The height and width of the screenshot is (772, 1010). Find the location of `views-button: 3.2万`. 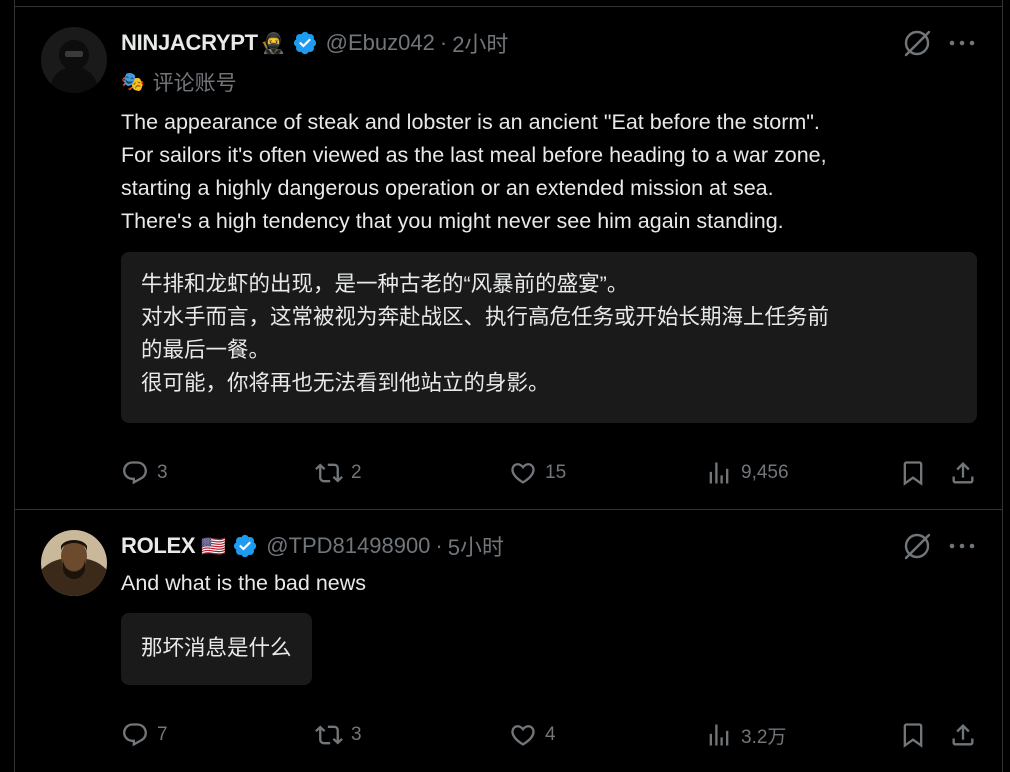

views-button: 3.2万 is located at coordinates (745, 735).